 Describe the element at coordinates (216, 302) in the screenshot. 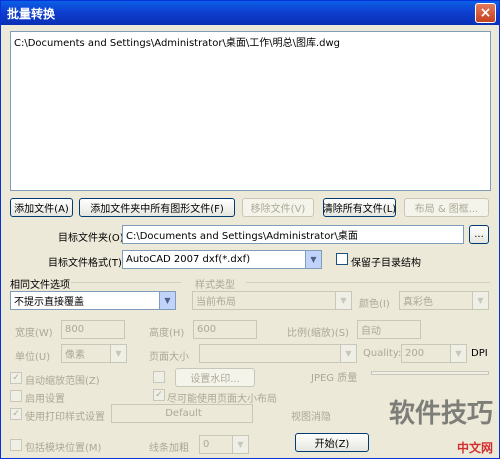

I see `style-value: 当前布局` at that location.